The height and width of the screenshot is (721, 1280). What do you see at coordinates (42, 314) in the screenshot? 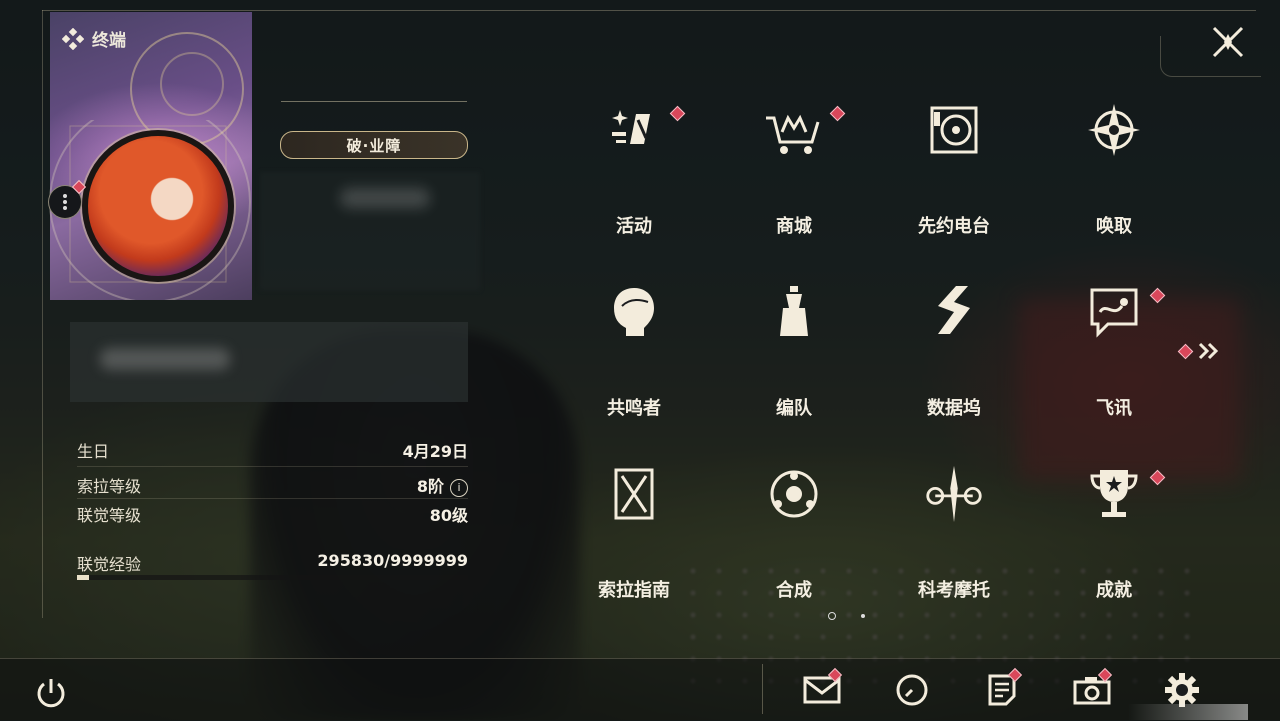
I see `frame-left-line` at bounding box center [42, 314].